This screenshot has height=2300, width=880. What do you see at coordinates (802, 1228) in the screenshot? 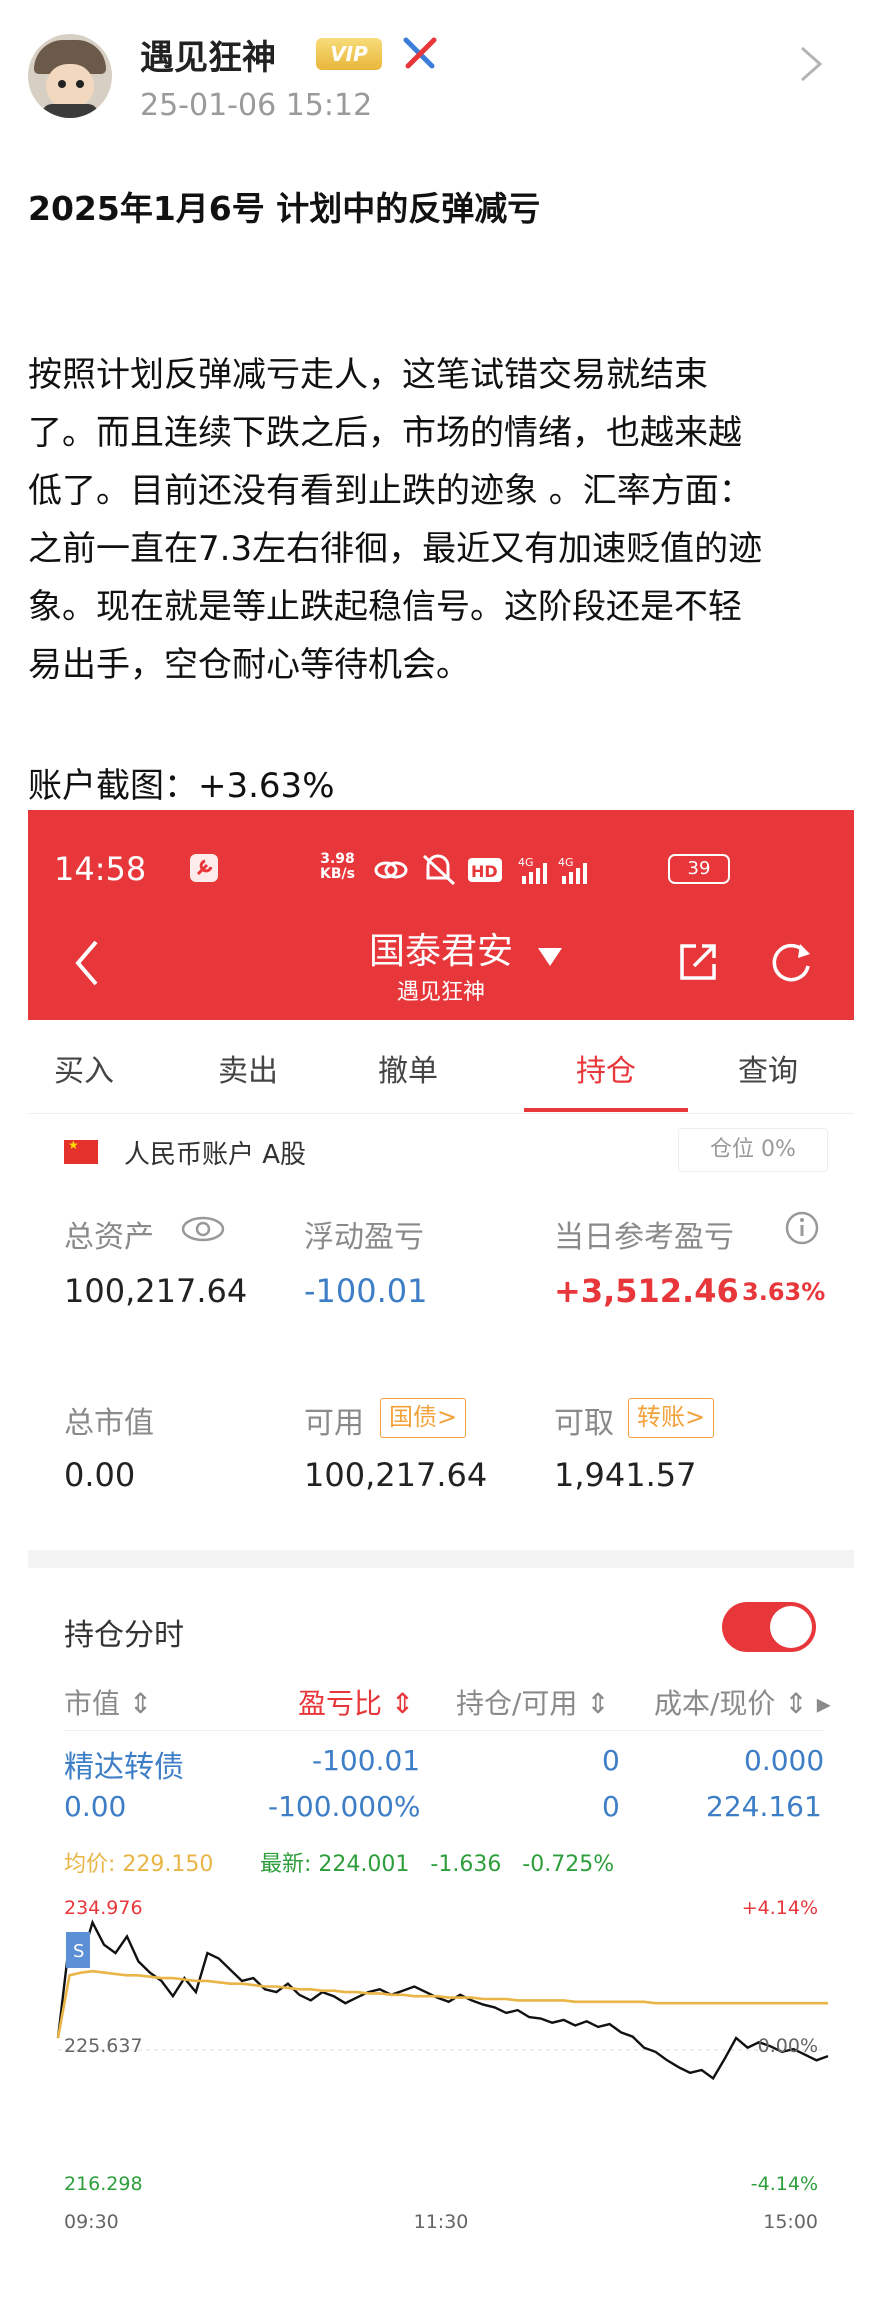
I see `info-icon` at bounding box center [802, 1228].